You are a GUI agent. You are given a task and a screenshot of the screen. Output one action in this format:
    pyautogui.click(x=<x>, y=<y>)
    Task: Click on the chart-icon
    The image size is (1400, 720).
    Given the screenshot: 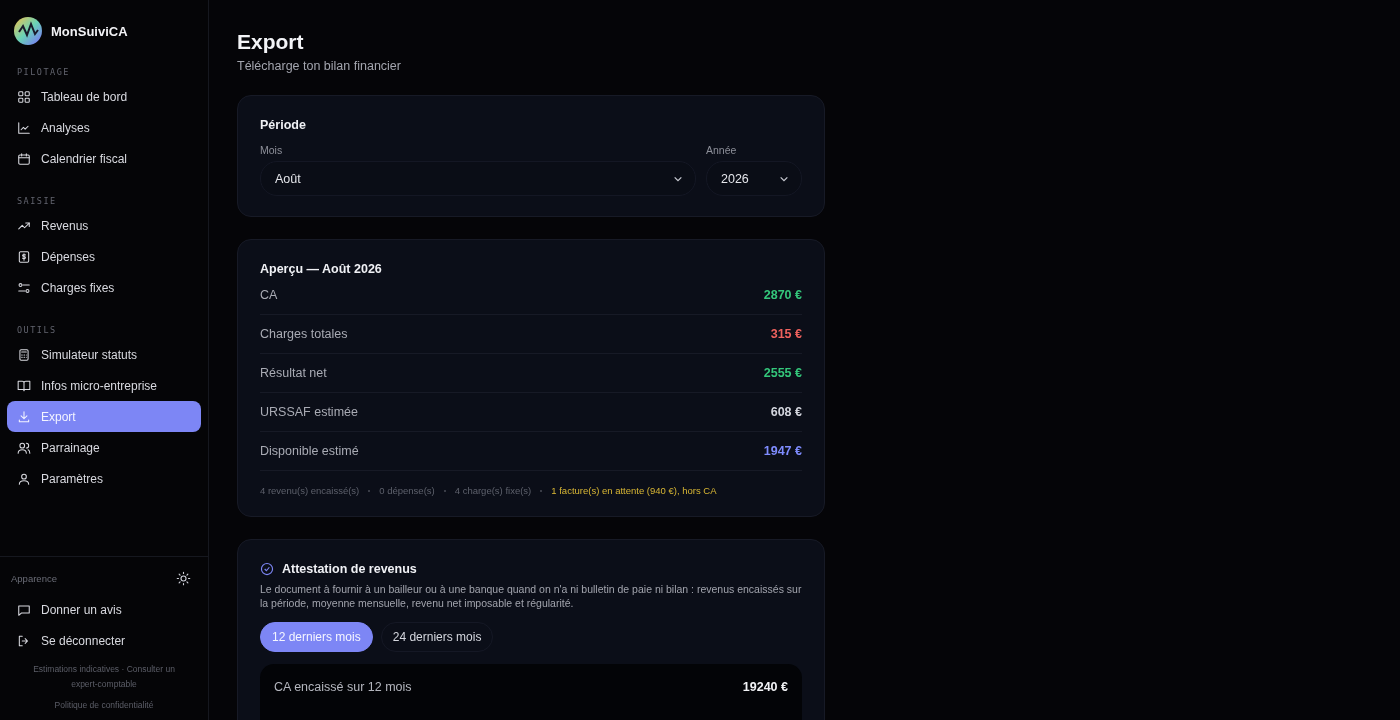 What is the action you would take?
    pyautogui.click(x=24, y=127)
    